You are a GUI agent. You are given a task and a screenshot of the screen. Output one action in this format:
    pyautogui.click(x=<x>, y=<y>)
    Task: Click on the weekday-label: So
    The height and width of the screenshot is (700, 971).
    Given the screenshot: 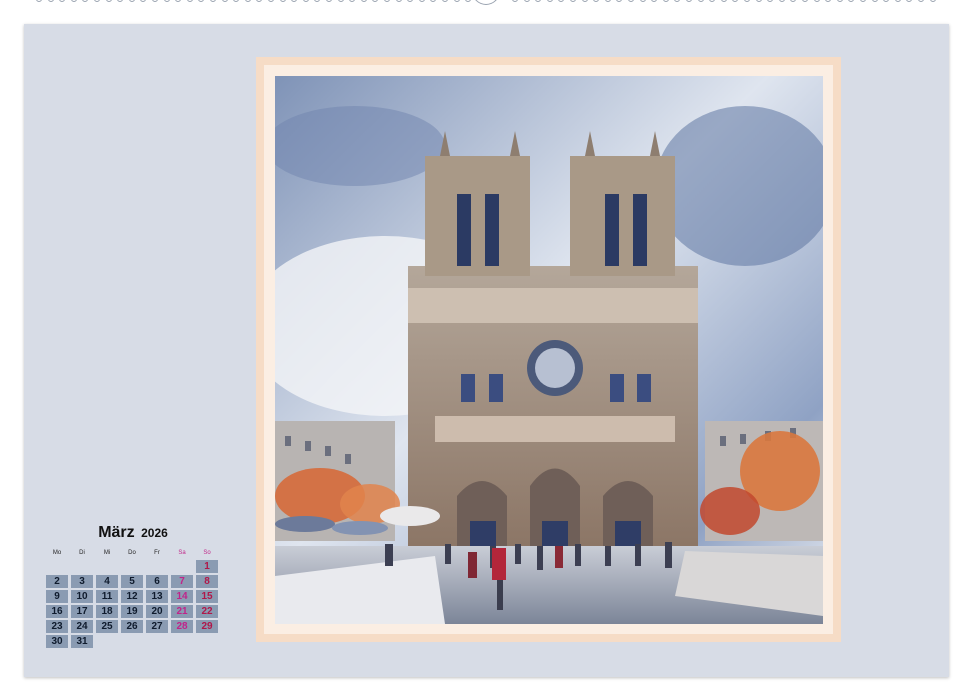 What is the action you would take?
    pyautogui.click(x=207, y=553)
    